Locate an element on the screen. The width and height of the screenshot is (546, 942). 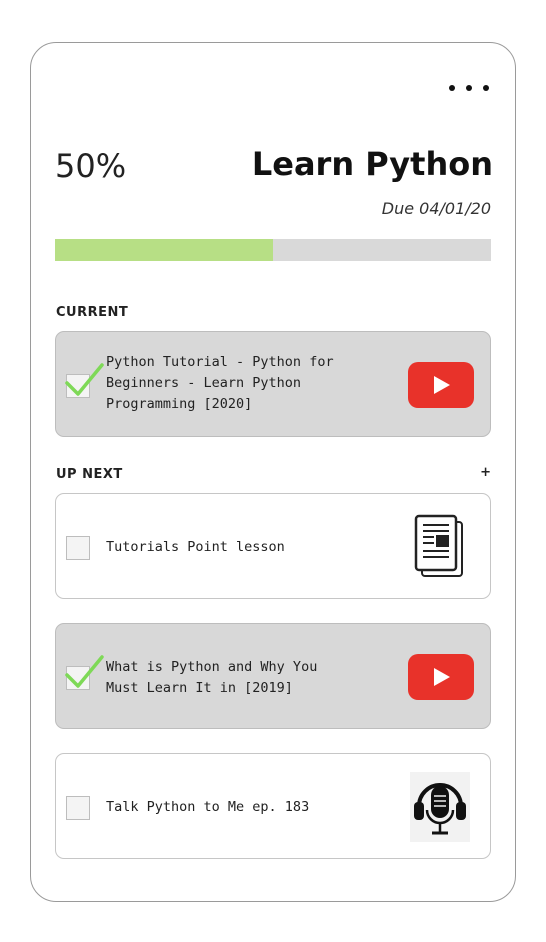
current-section-label: CURRENT is located at coordinates (92, 312).